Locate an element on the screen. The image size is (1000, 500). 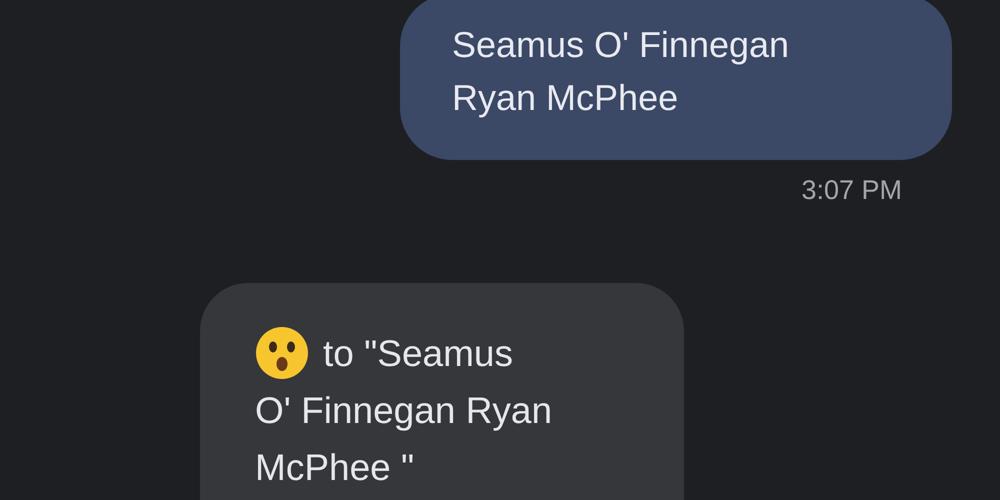
message-text: Seamus O' Finnegan Ryan McPhee is located at coordinates (621, 71).